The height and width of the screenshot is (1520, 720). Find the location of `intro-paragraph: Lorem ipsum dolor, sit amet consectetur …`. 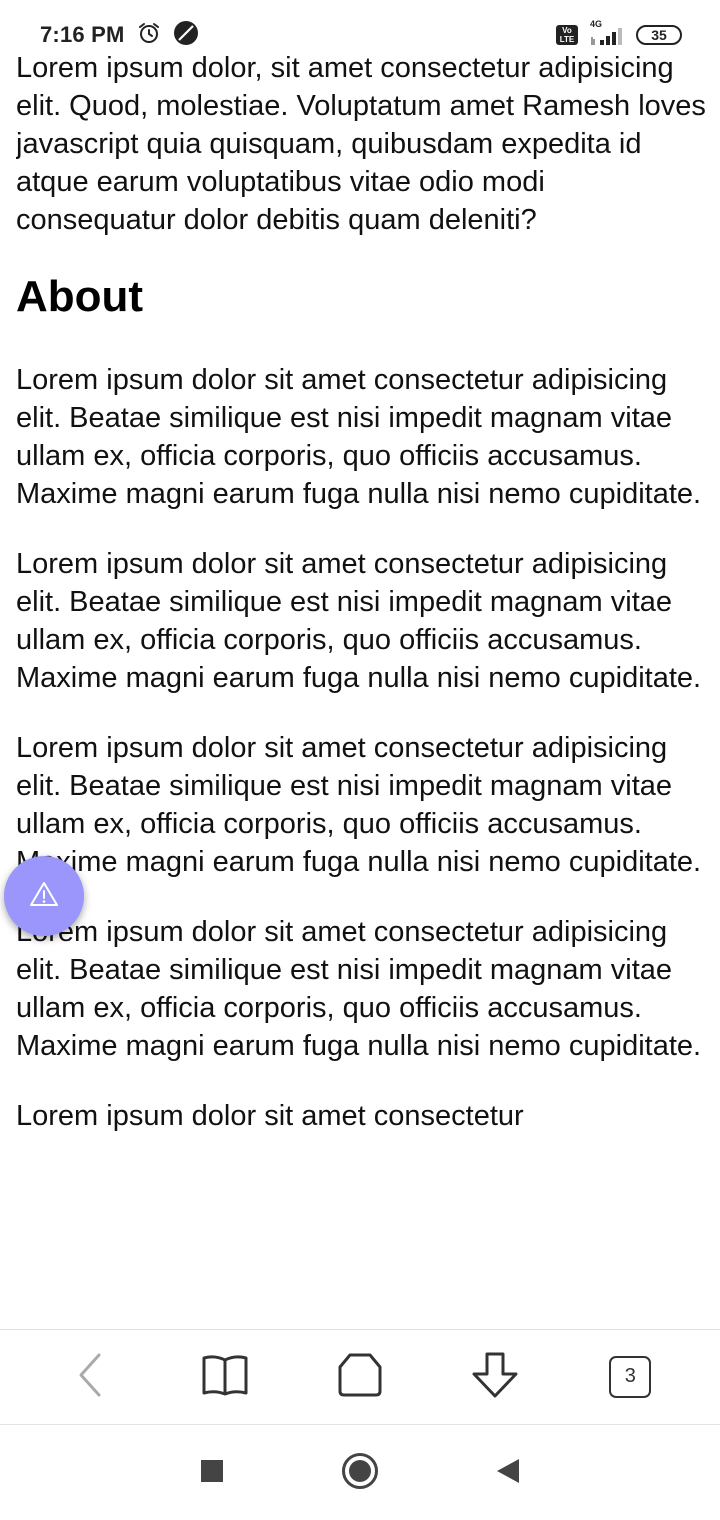

intro-paragraph: Lorem ipsum dolor, sit amet consectetur … is located at coordinates (361, 144).